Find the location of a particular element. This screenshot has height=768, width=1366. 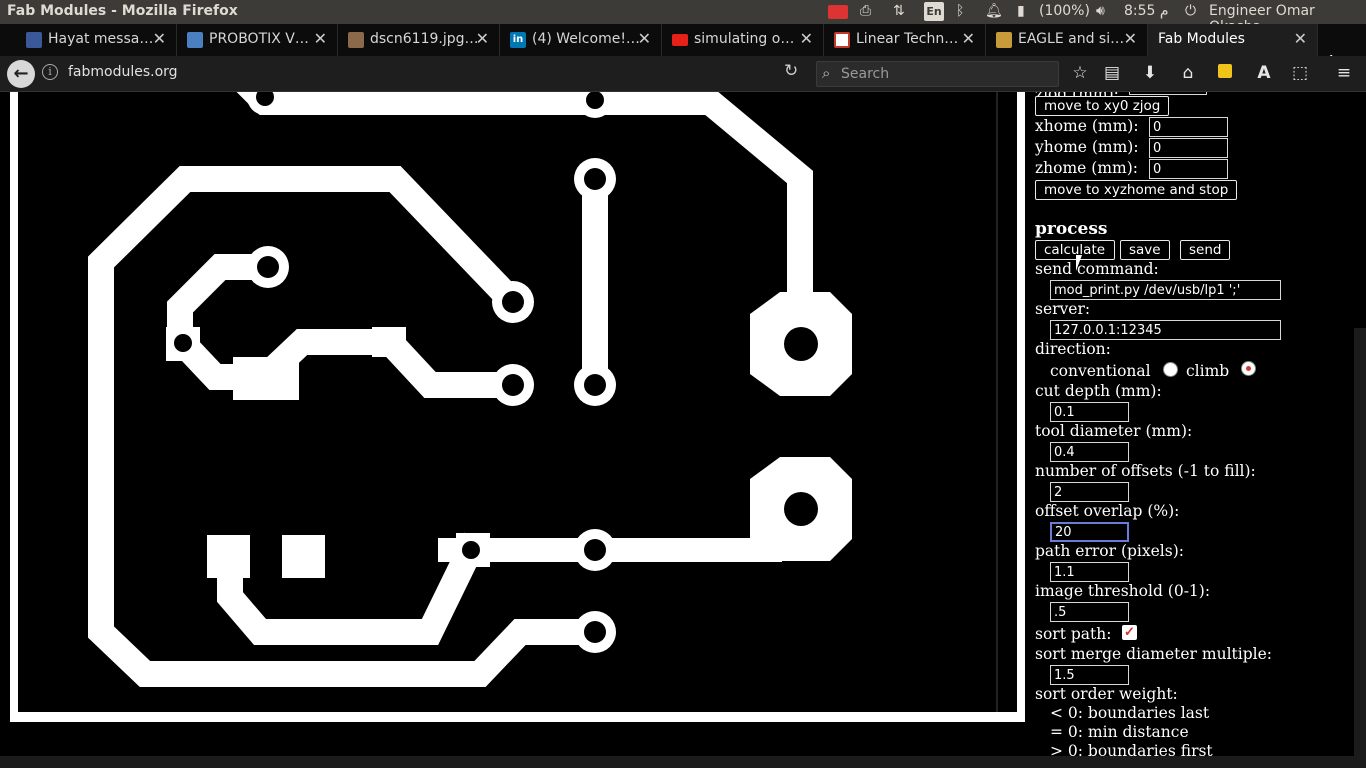

xhome-label: xhome (mm): is located at coordinates (1087, 126).